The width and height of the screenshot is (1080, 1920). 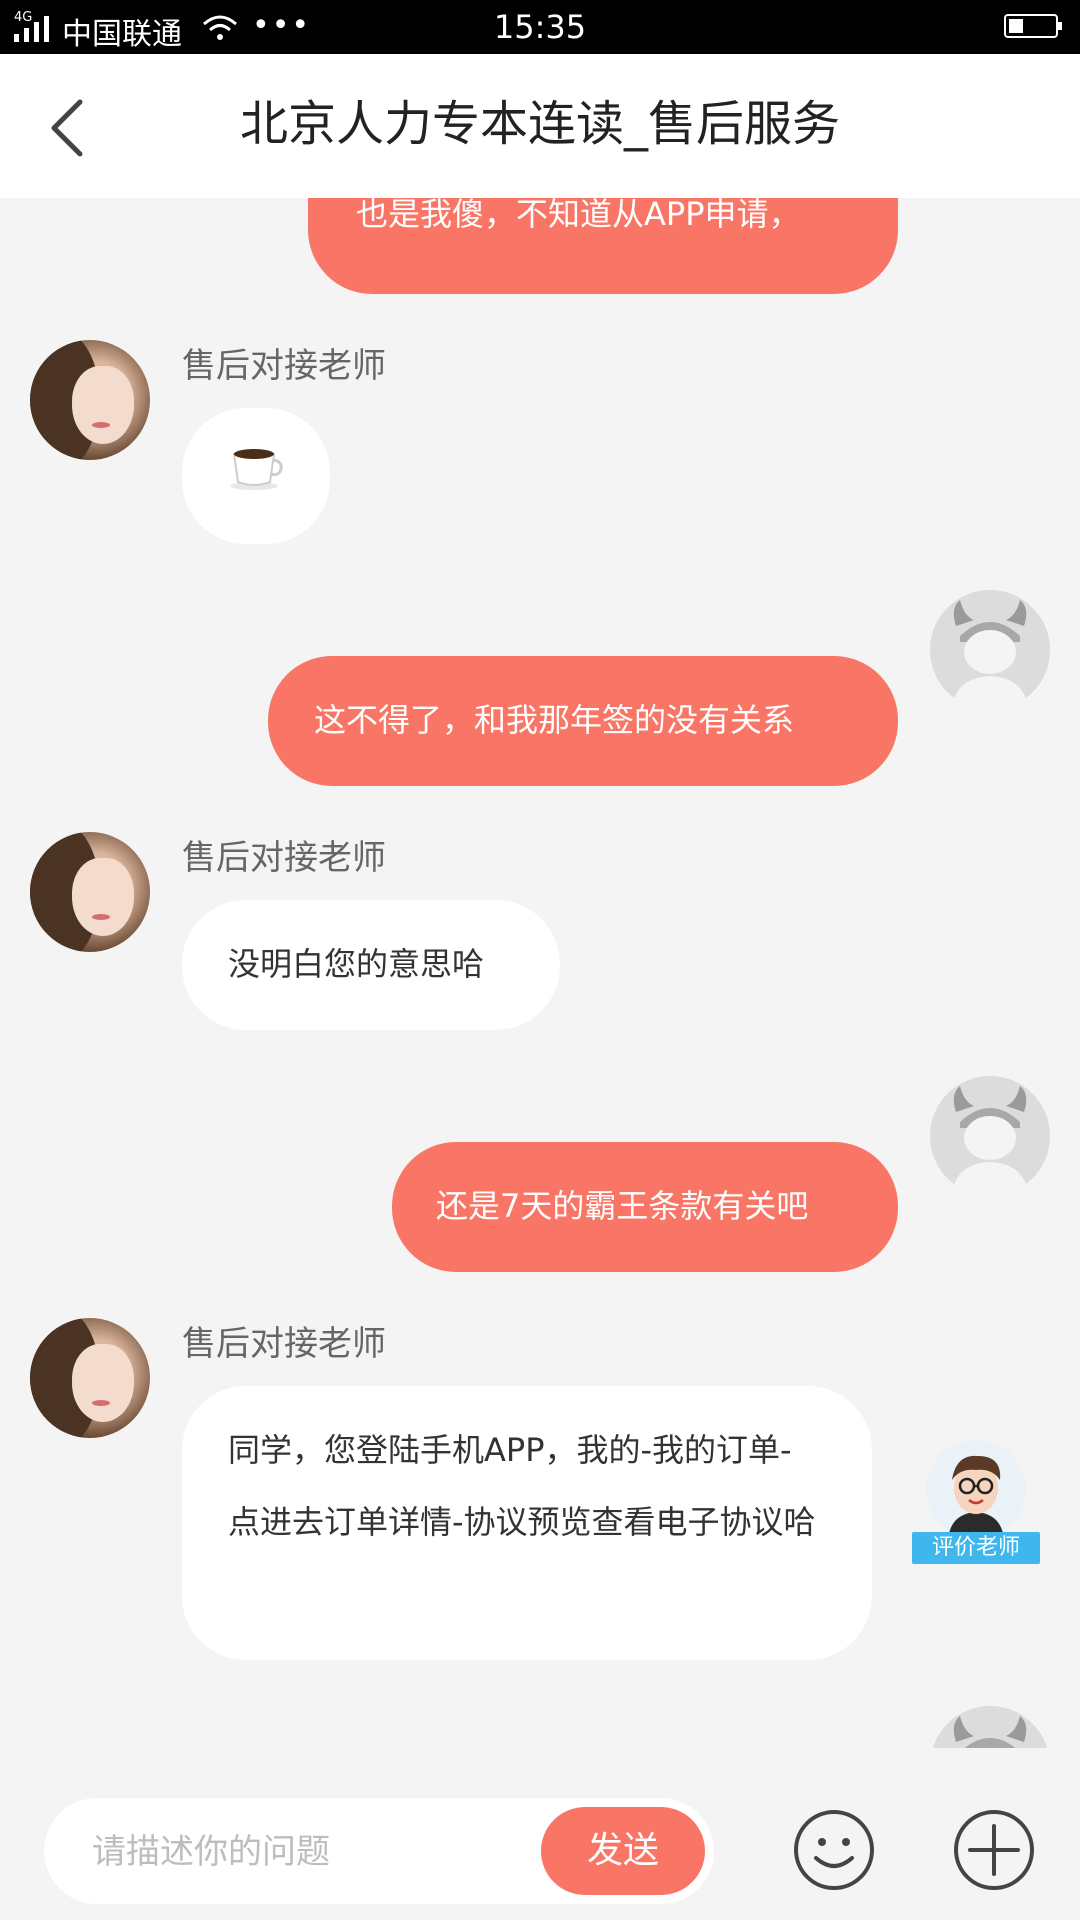 I want to click on send-button: 发送, so click(x=623, y=1851).